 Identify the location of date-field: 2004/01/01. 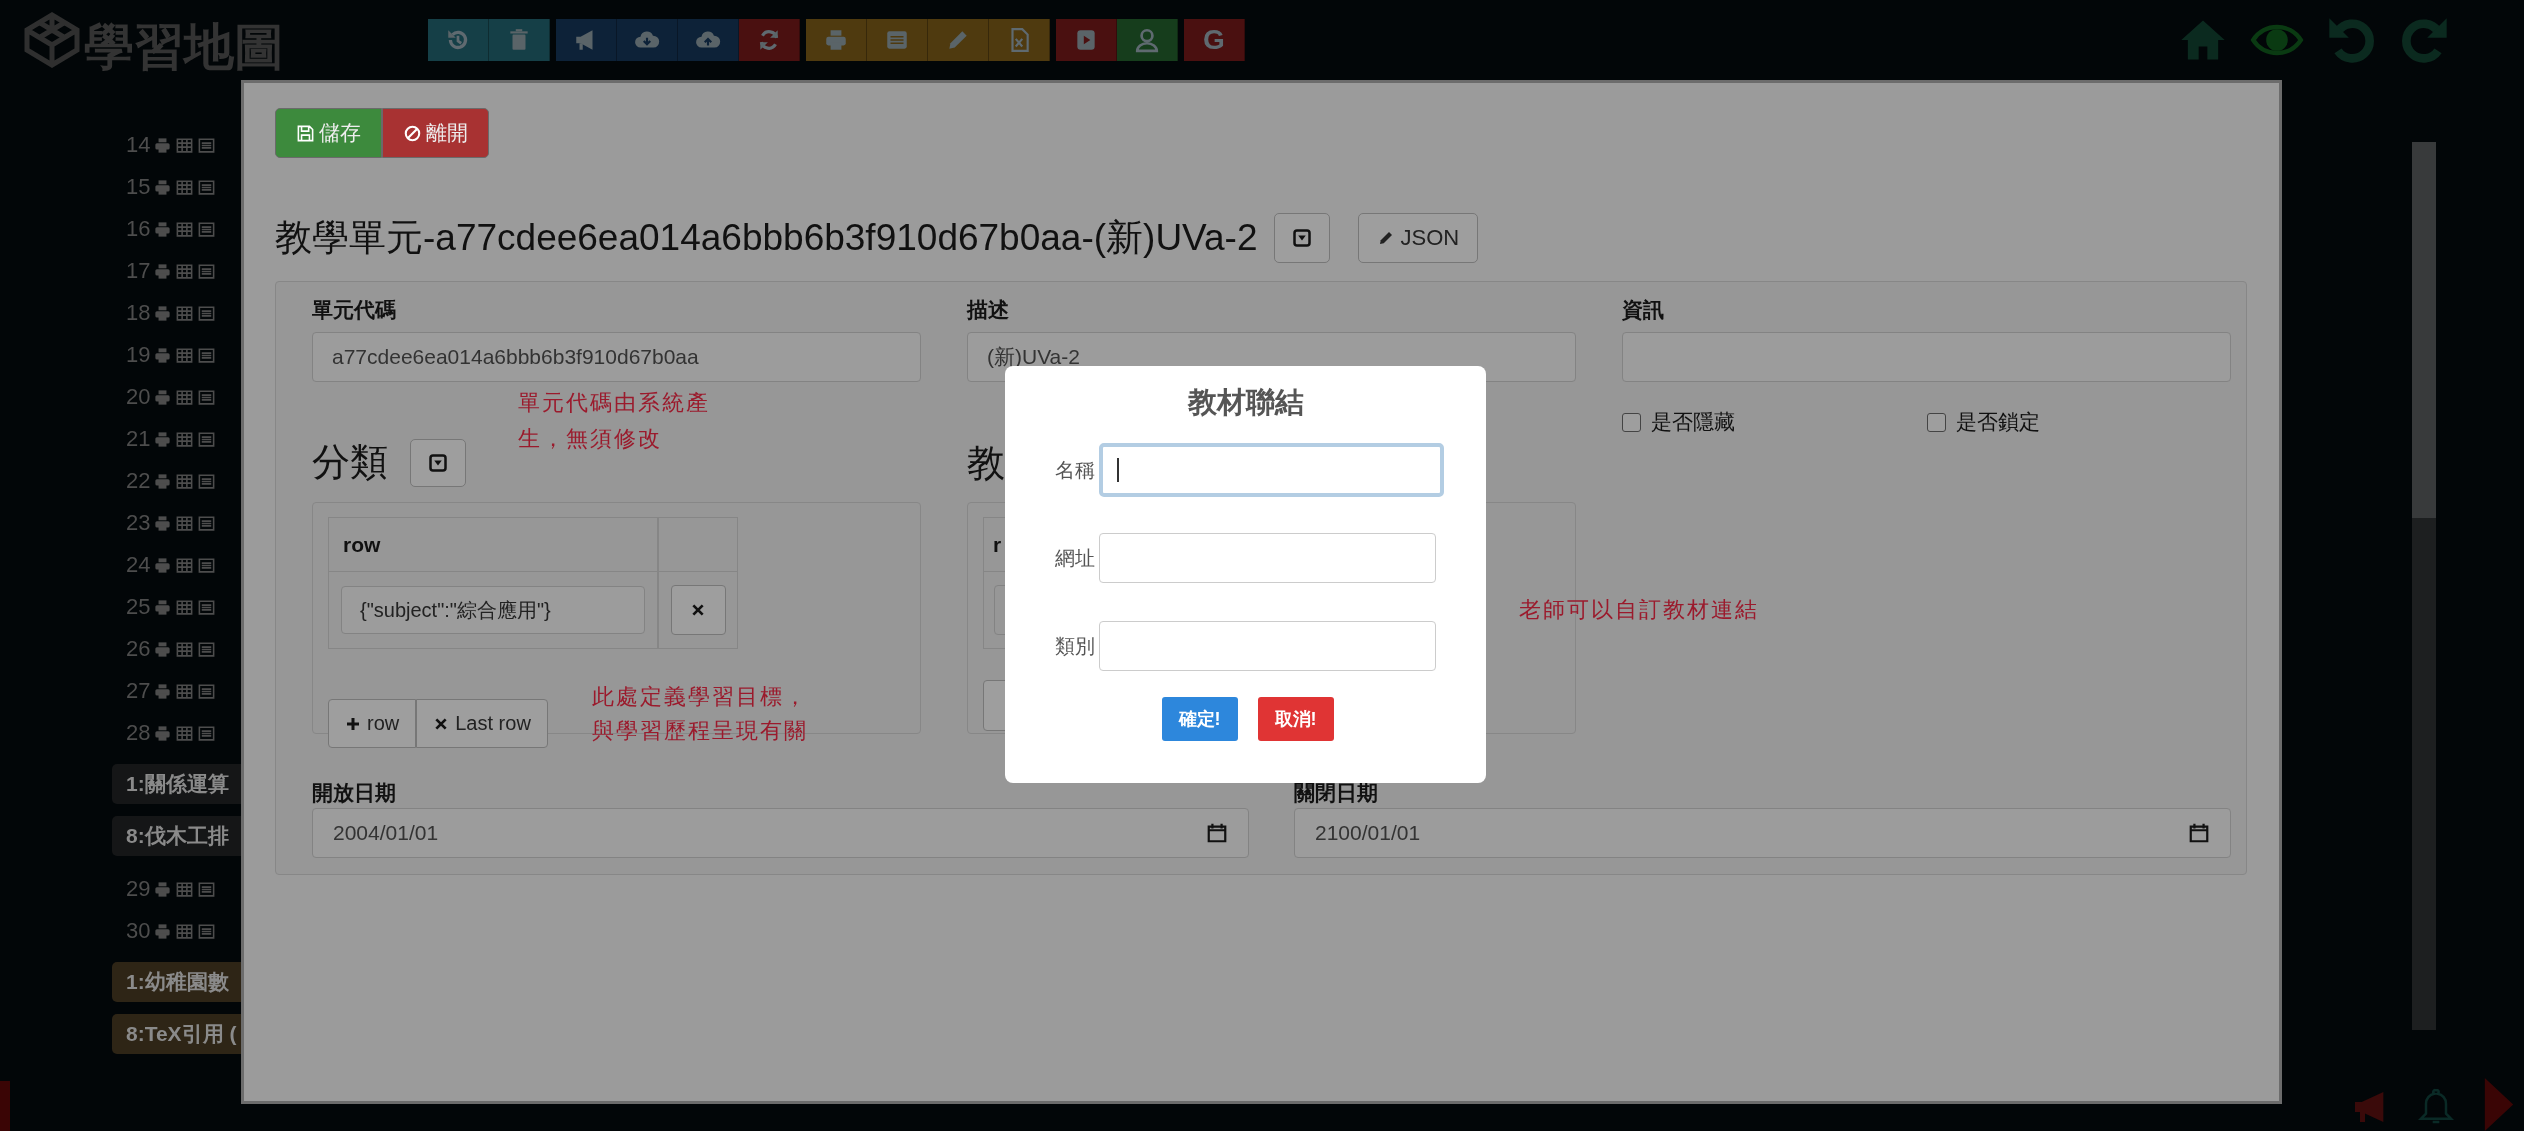
(780, 833).